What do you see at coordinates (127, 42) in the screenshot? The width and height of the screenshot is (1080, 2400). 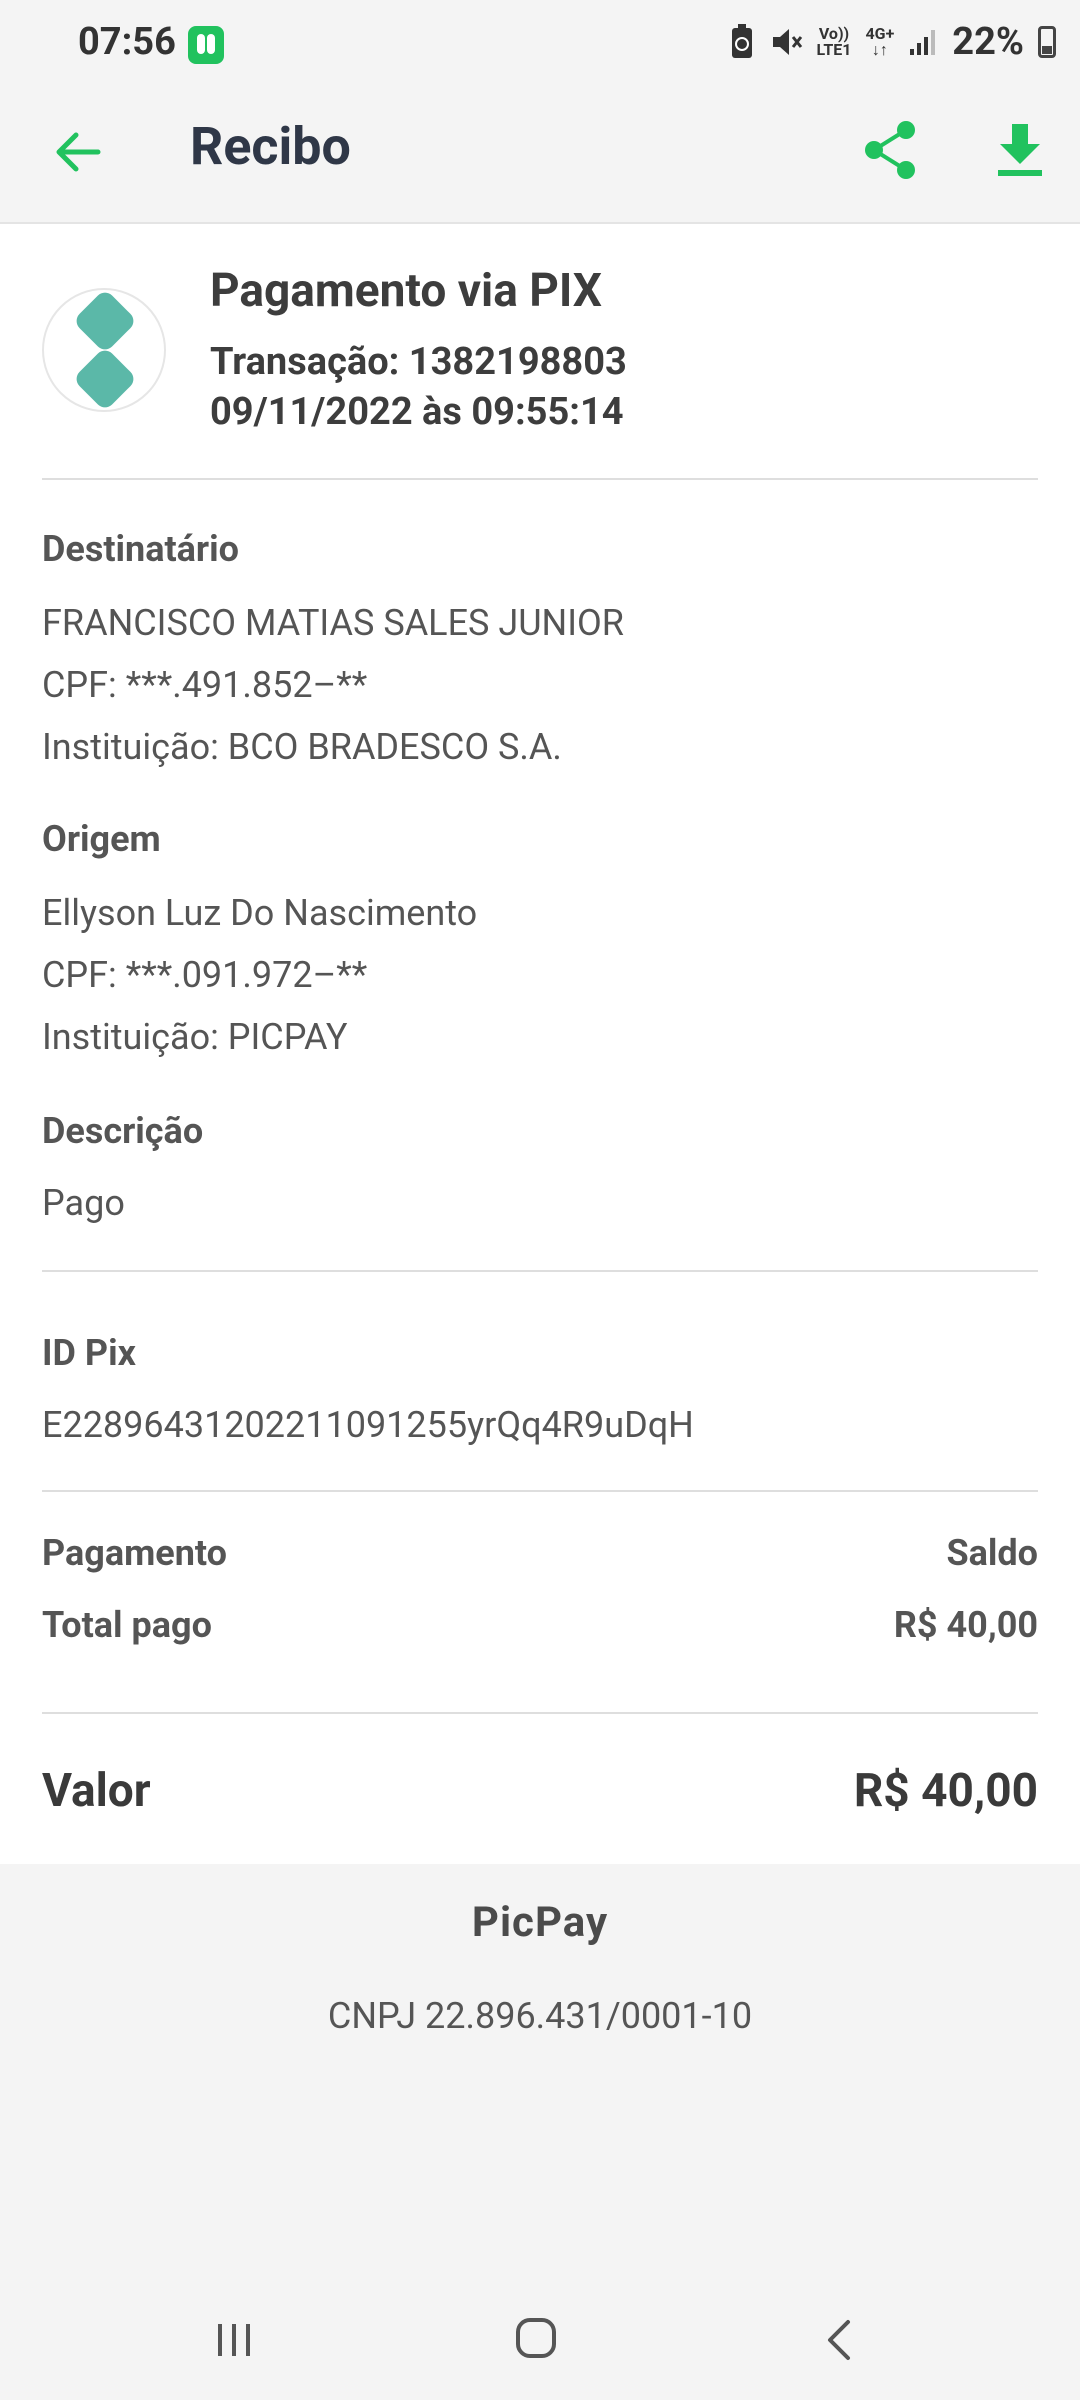 I see `status-time: 07:56` at bounding box center [127, 42].